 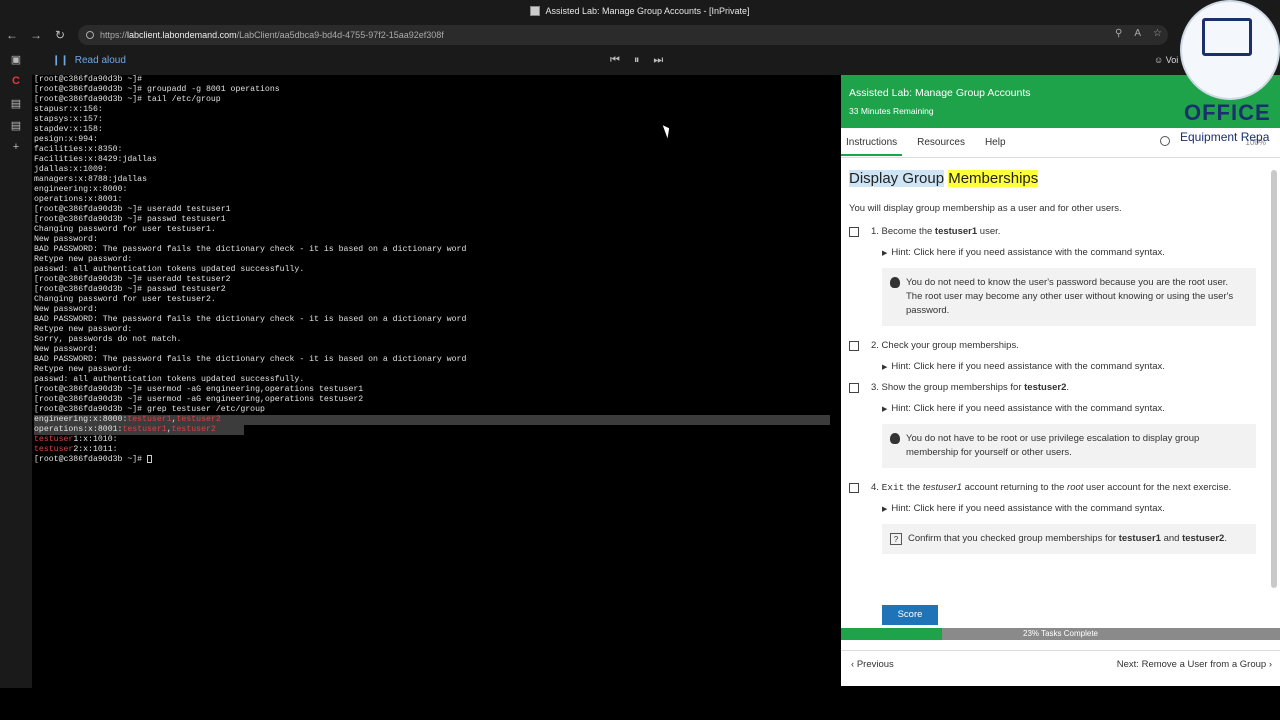 I want to click on task-3-checkbox, so click(x=854, y=388).